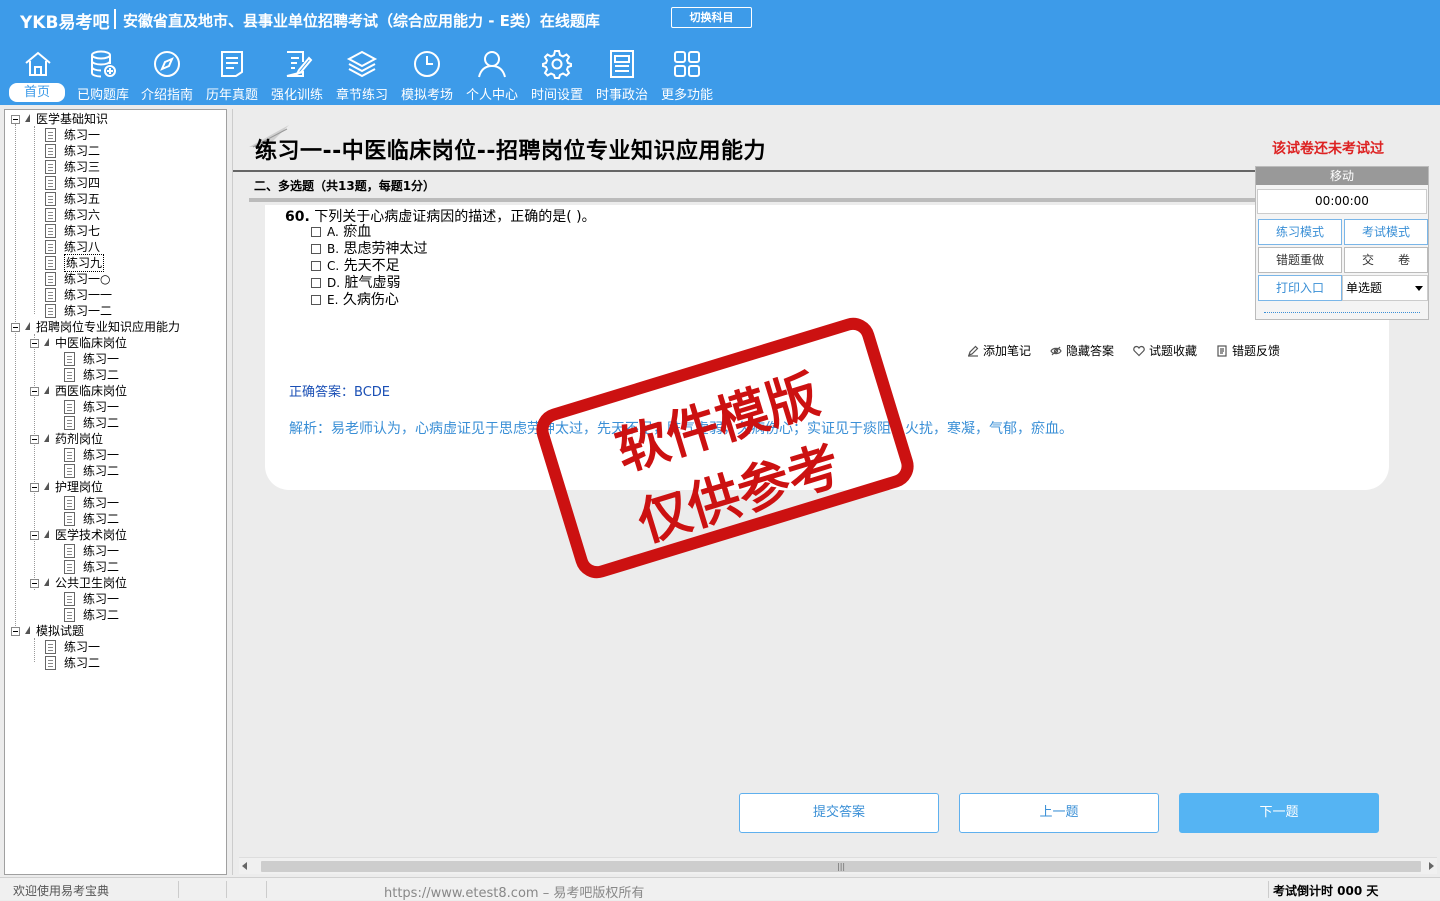 Image resolution: width=1440 pixels, height=901 pixels. What do you see at coordinates (1386, 232) in the screenshot?
I see `exam-mode-button: 考试模式` at bounding box center [1386, 232].